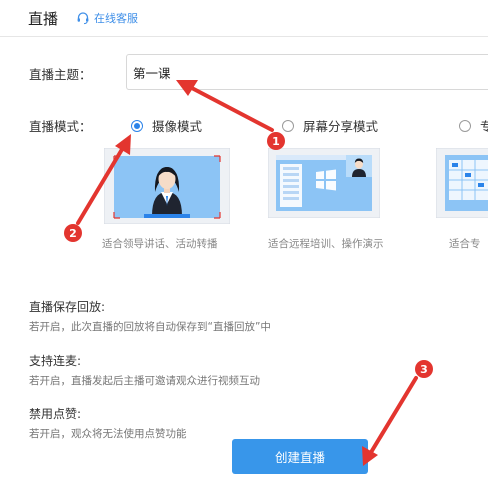 The image size is (488, 483). Describe the element at coordinates (300, 456) in the screenshot. I see `create-live-button: 创建直播` at that location.